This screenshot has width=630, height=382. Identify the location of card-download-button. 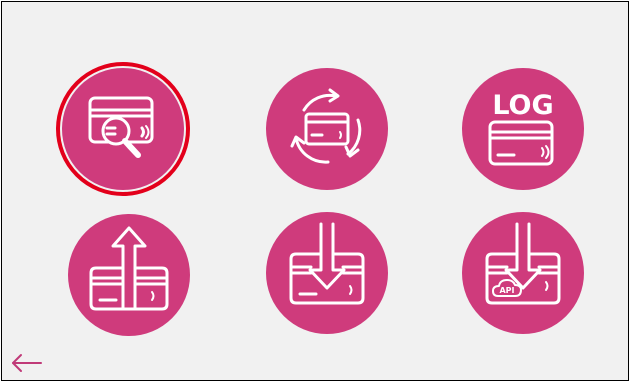
(327, 273).